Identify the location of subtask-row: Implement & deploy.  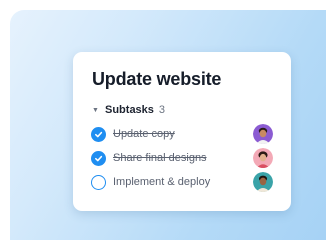
(182, 182).